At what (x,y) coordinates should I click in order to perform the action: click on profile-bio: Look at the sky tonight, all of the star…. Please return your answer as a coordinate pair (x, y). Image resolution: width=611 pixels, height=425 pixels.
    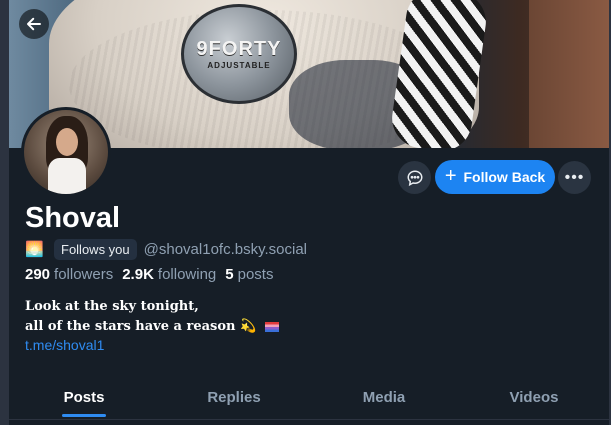
    Looking at the image, I should click on (152, 317).